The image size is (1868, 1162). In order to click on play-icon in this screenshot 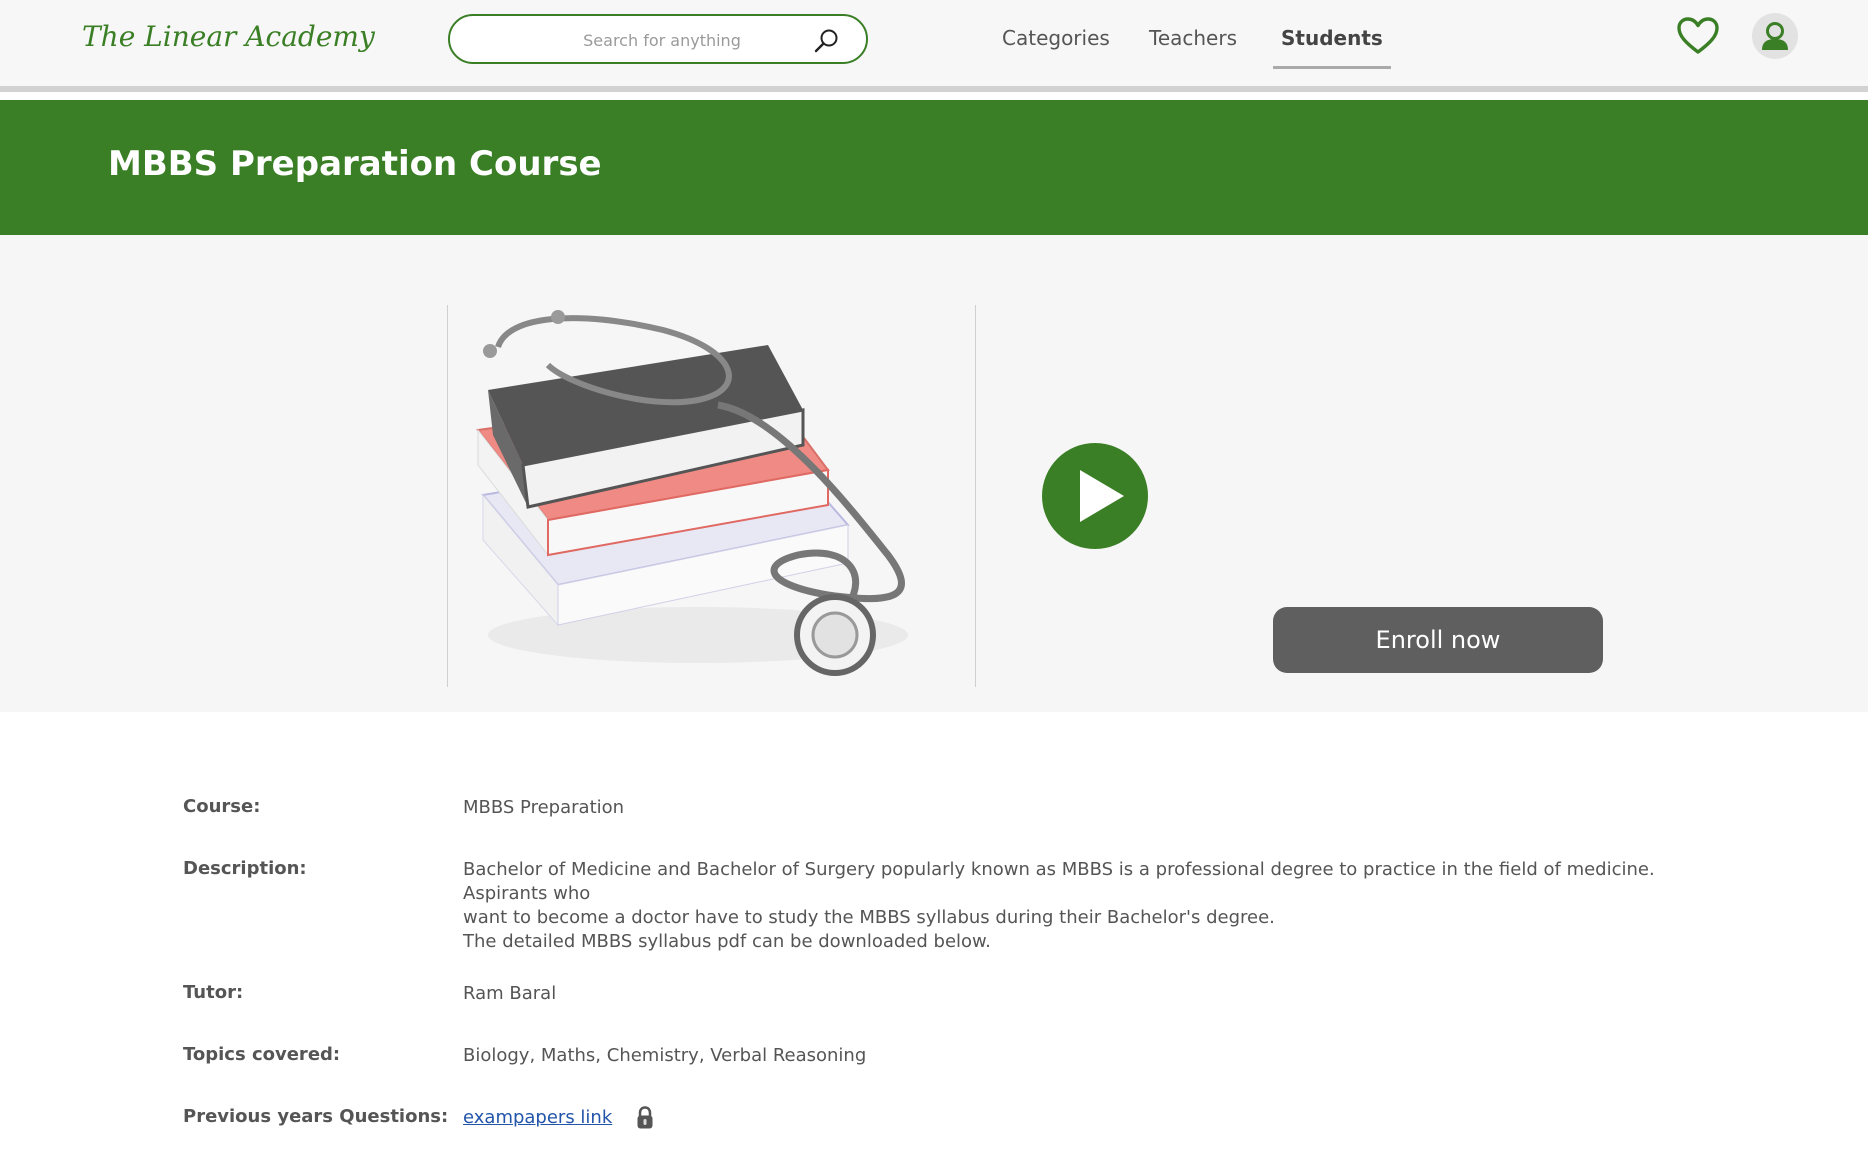, I will do `click(1102, 496)`.